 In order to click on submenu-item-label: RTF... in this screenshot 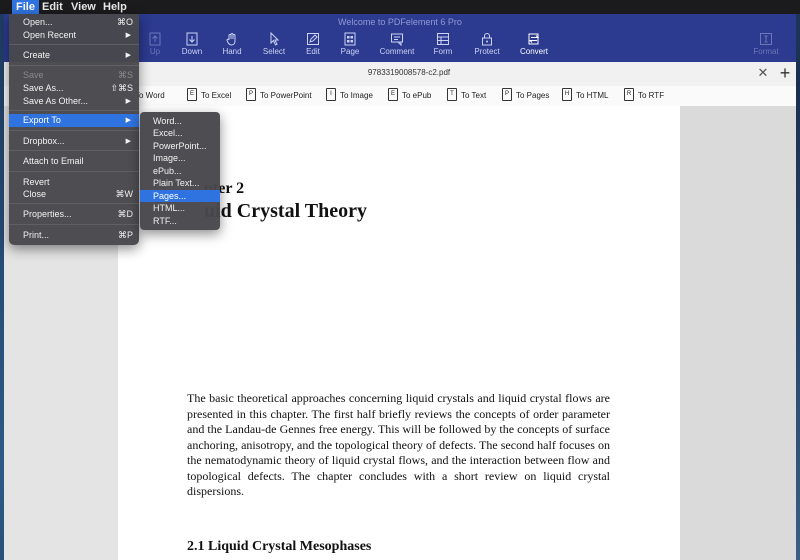, I will do `click(165, 221)`.